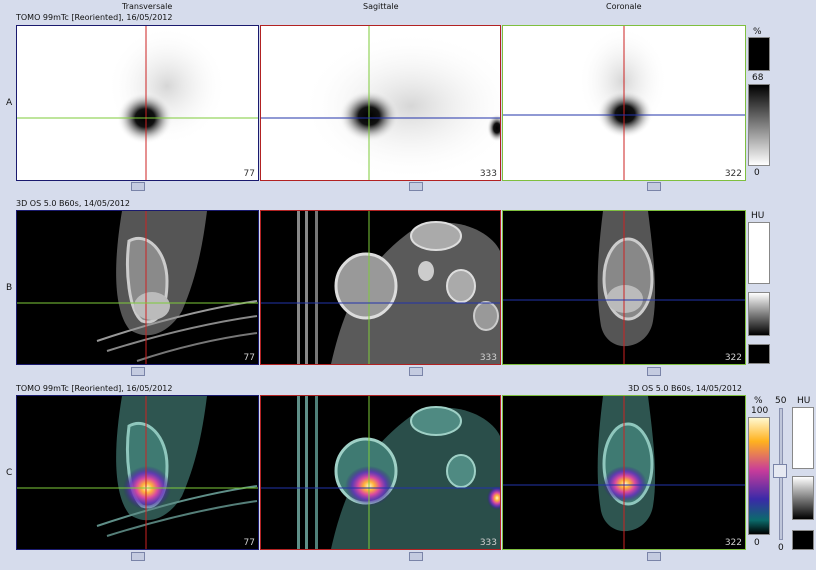  I want to click on row-c-header-left: TOMO 99mTc [Reoriented], 16/05/2012, so click(94, 388).